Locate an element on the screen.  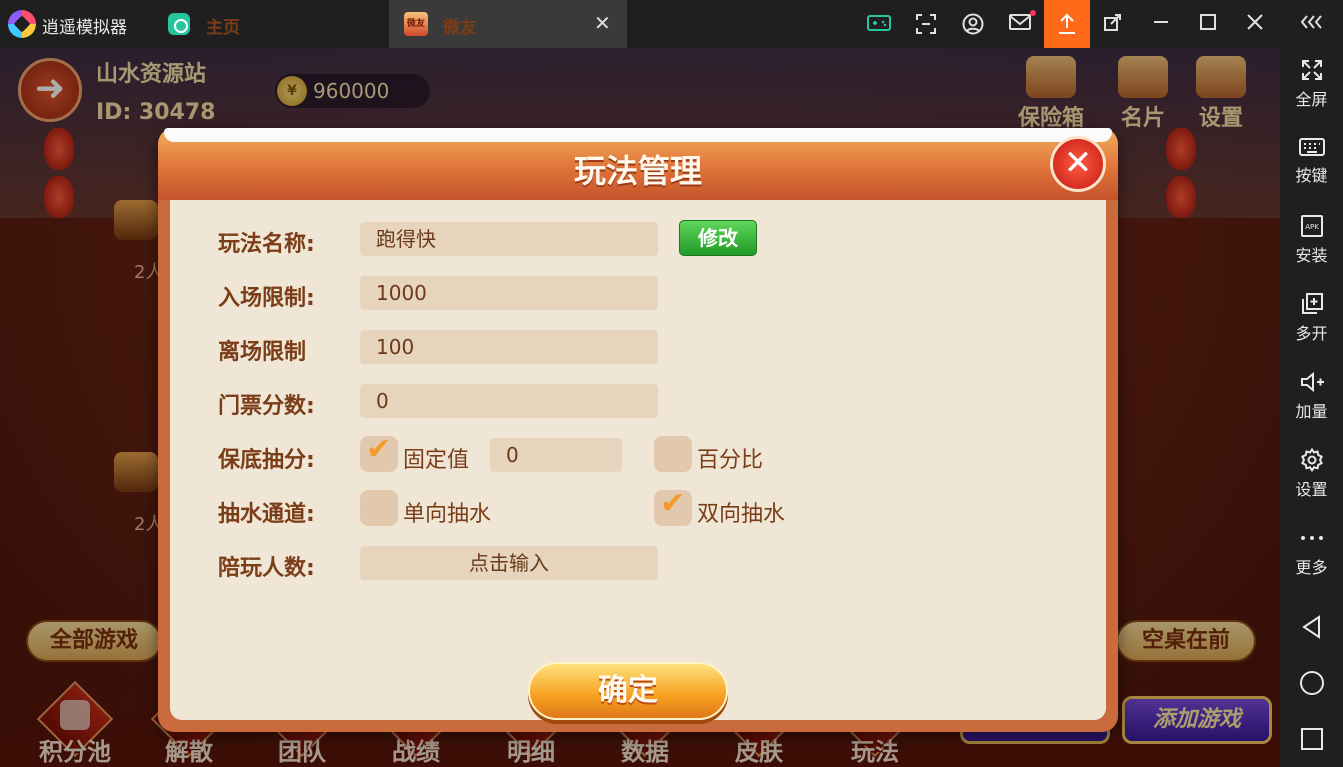
svg-text: APK is located at coordinates (1312, 227).